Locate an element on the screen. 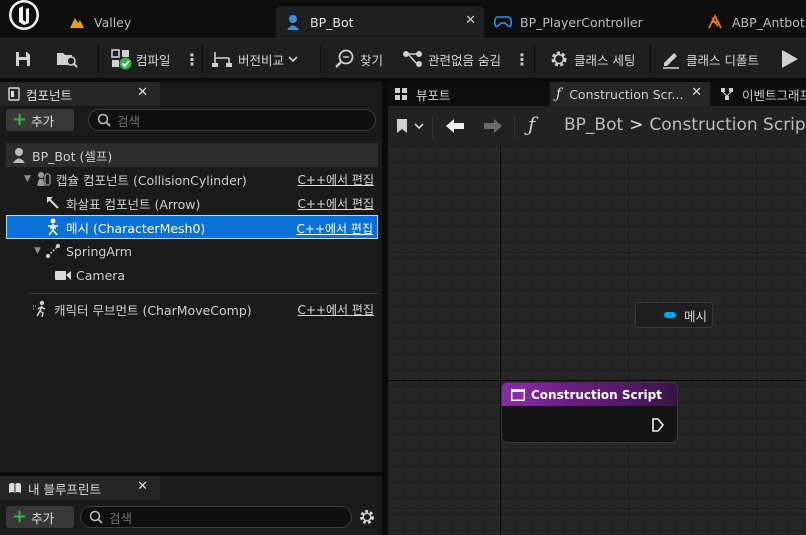 The width and height of the screenshot is (806, 535). tab-label: Valley is located at coordinates (113, 22).